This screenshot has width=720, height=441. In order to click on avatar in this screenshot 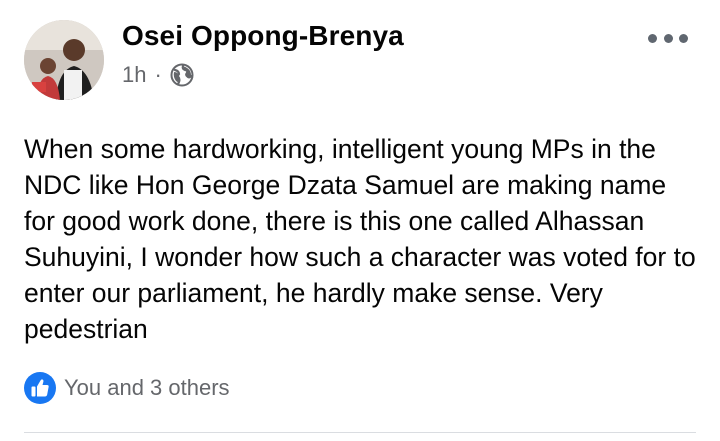, I will do `click(64, 60)`.